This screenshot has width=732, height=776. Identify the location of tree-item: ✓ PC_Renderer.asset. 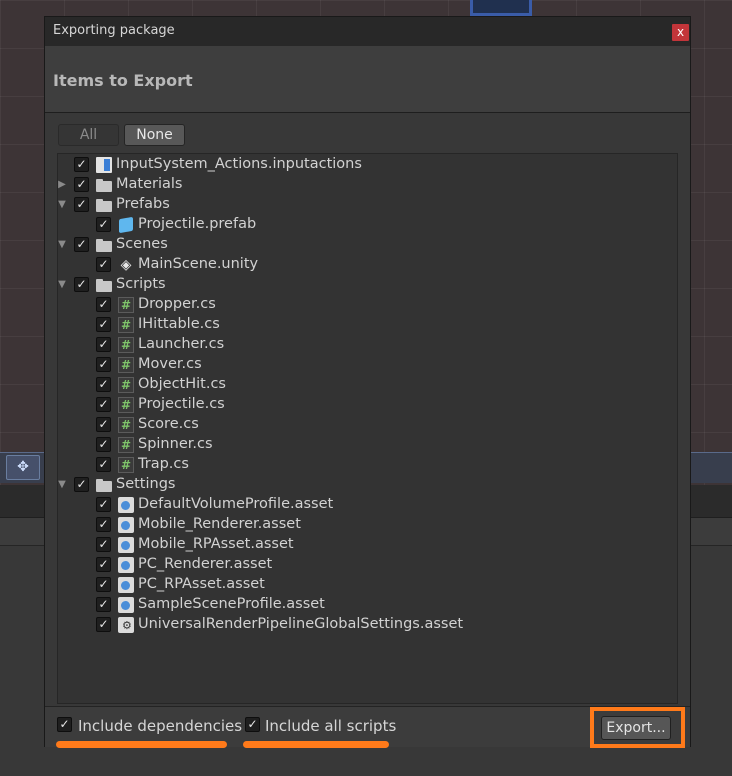
(365, 565).